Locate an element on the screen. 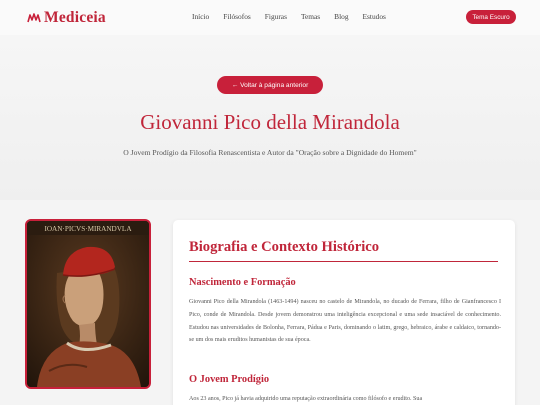  section-title-nascimento: Nascimento e Formação is located at coordinates (242, 282).